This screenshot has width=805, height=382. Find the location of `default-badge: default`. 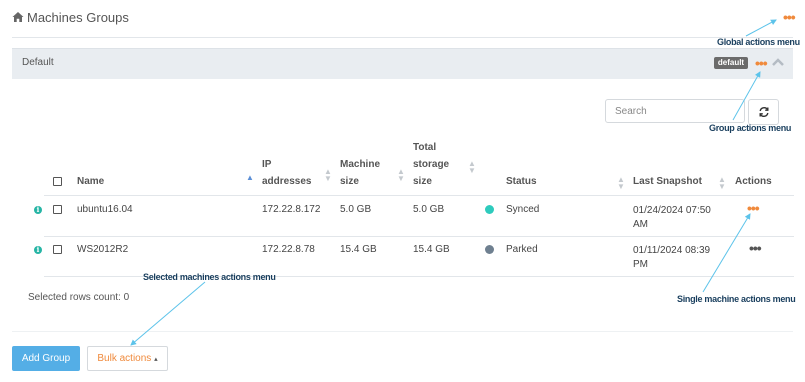

default-badge: default is located at coordinates (731, 63).